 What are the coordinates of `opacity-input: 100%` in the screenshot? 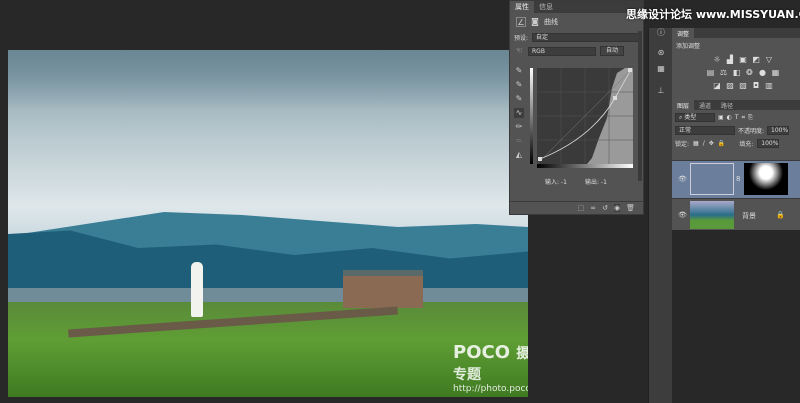 It's located at (778, 130).